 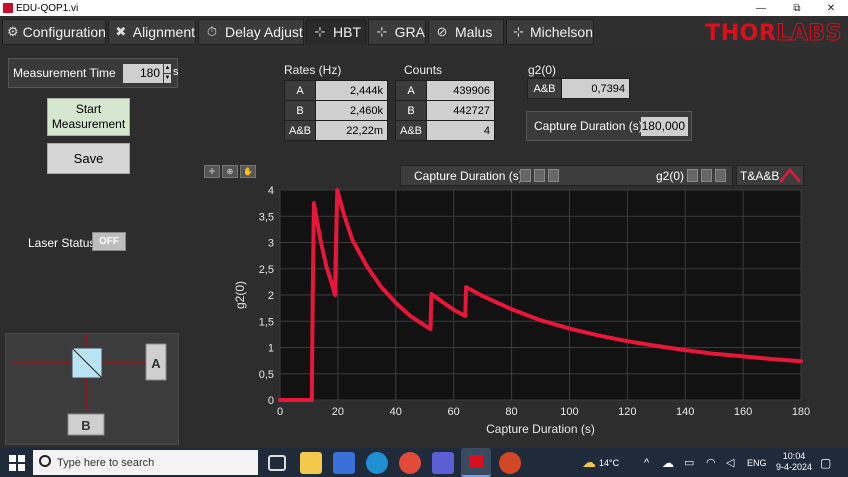 What do you see at coordinates (266, 322) in the screenshot?
I see `y-tick-label: 1,5` at bounding box center [266, 322].